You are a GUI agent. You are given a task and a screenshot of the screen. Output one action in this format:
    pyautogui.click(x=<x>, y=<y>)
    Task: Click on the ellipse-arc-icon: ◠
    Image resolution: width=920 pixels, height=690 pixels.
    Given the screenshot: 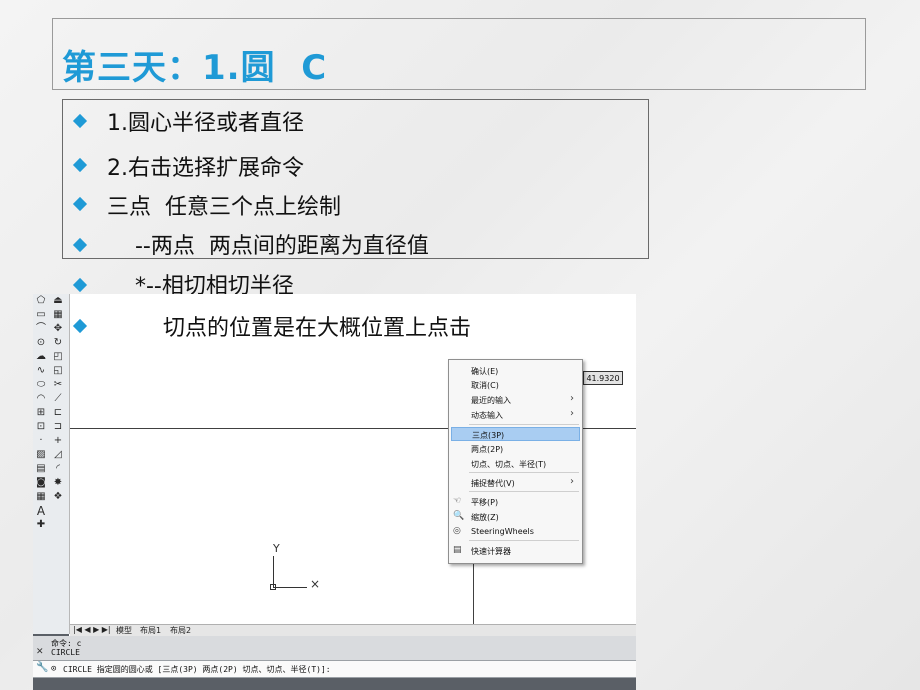 What is the action you would take?
    pyautogui.click(x=41, y=399)
    